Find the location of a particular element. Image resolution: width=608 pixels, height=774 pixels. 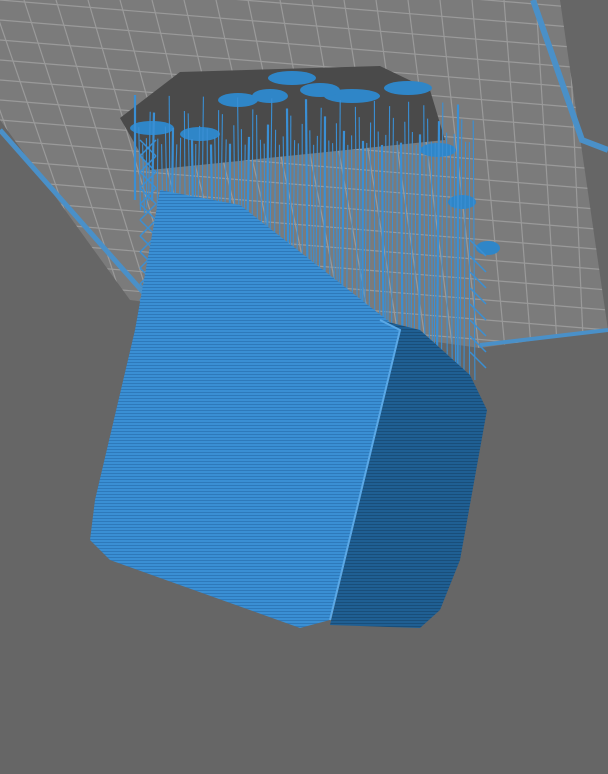

support-brace is located at coordinates (478, 360).